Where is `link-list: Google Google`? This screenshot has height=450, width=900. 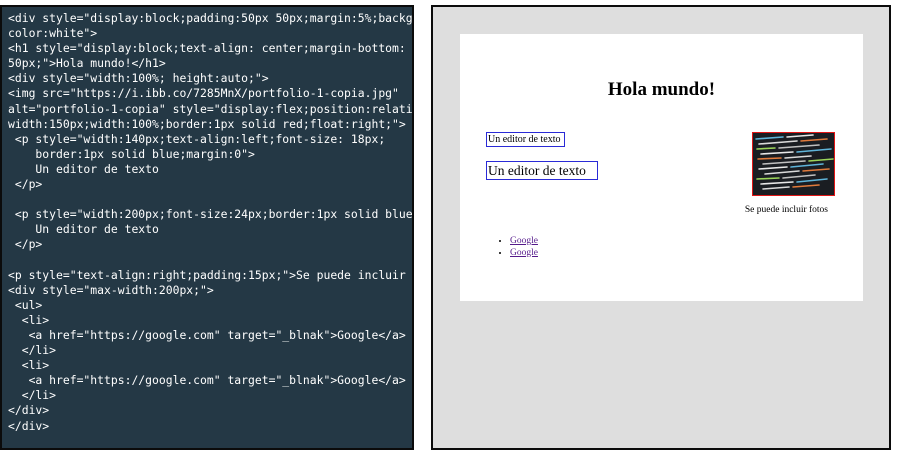 link-list: Google Google is located at coordinates (517, 247).